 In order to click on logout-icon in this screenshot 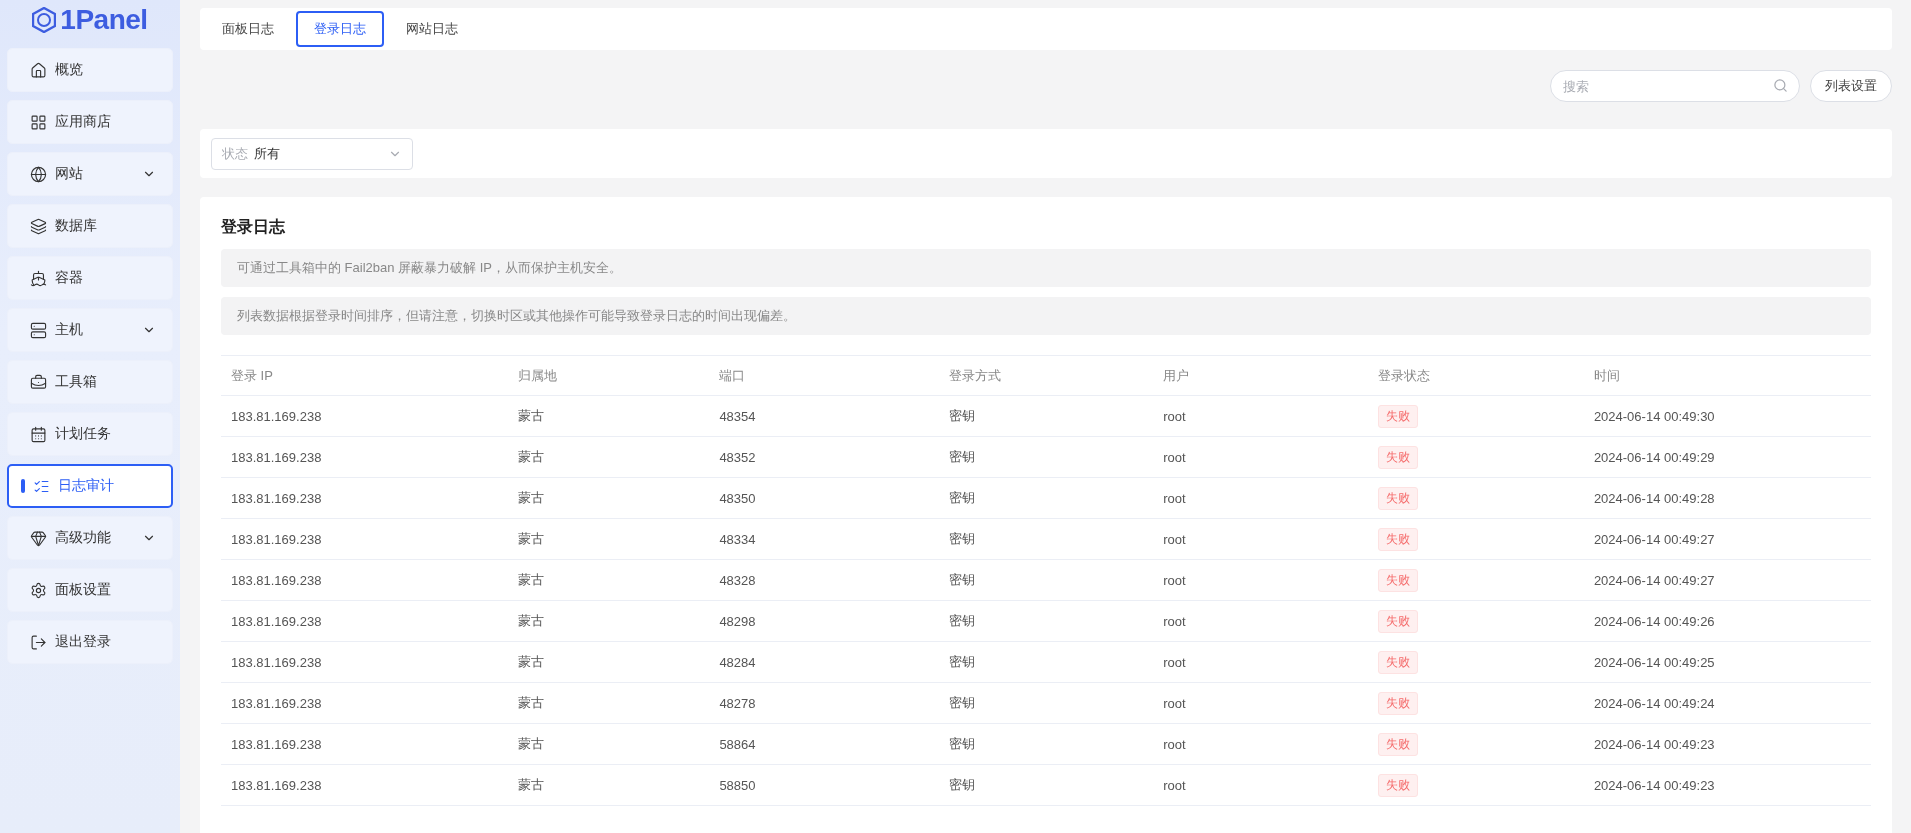, I will do `click(38, 642)`.